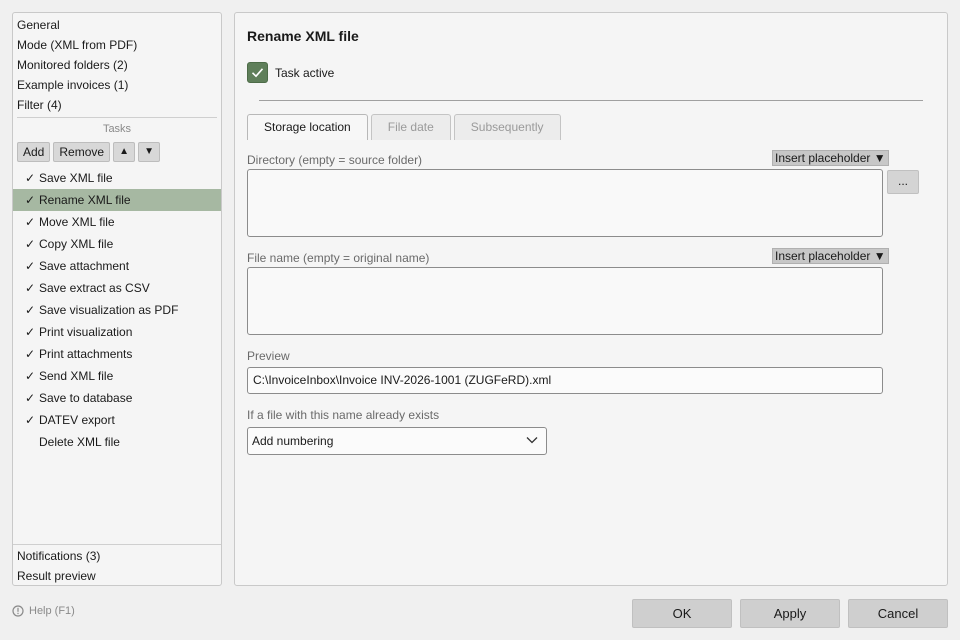  I want to click on apply-button: Apply, so click(790, 613).